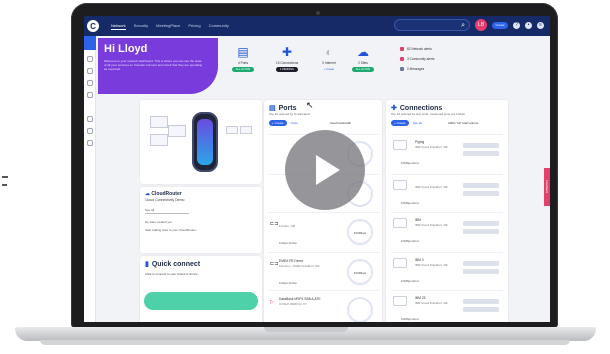  I want to click on port-location: Interxion - PAR2 Frankfurt, DE, so click(299, 266).